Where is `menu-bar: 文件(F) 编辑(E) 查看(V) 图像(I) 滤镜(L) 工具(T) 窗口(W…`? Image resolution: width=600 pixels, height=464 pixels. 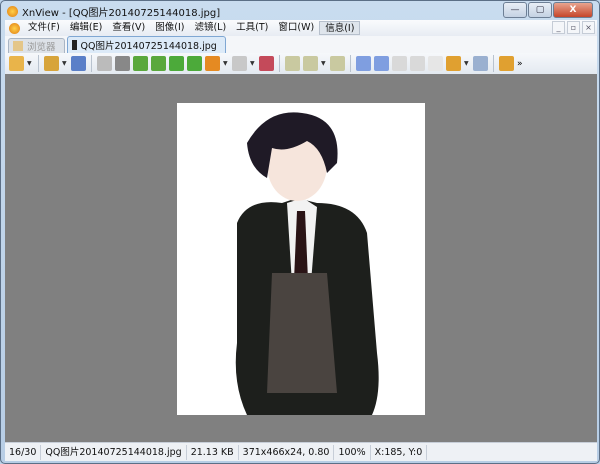 menu-bar: 文件(F) 编辑(E) 查看(V) 图像(I) 滤镜(L) 工具(T) 窗口(W… is located at coordinates (301, 28).